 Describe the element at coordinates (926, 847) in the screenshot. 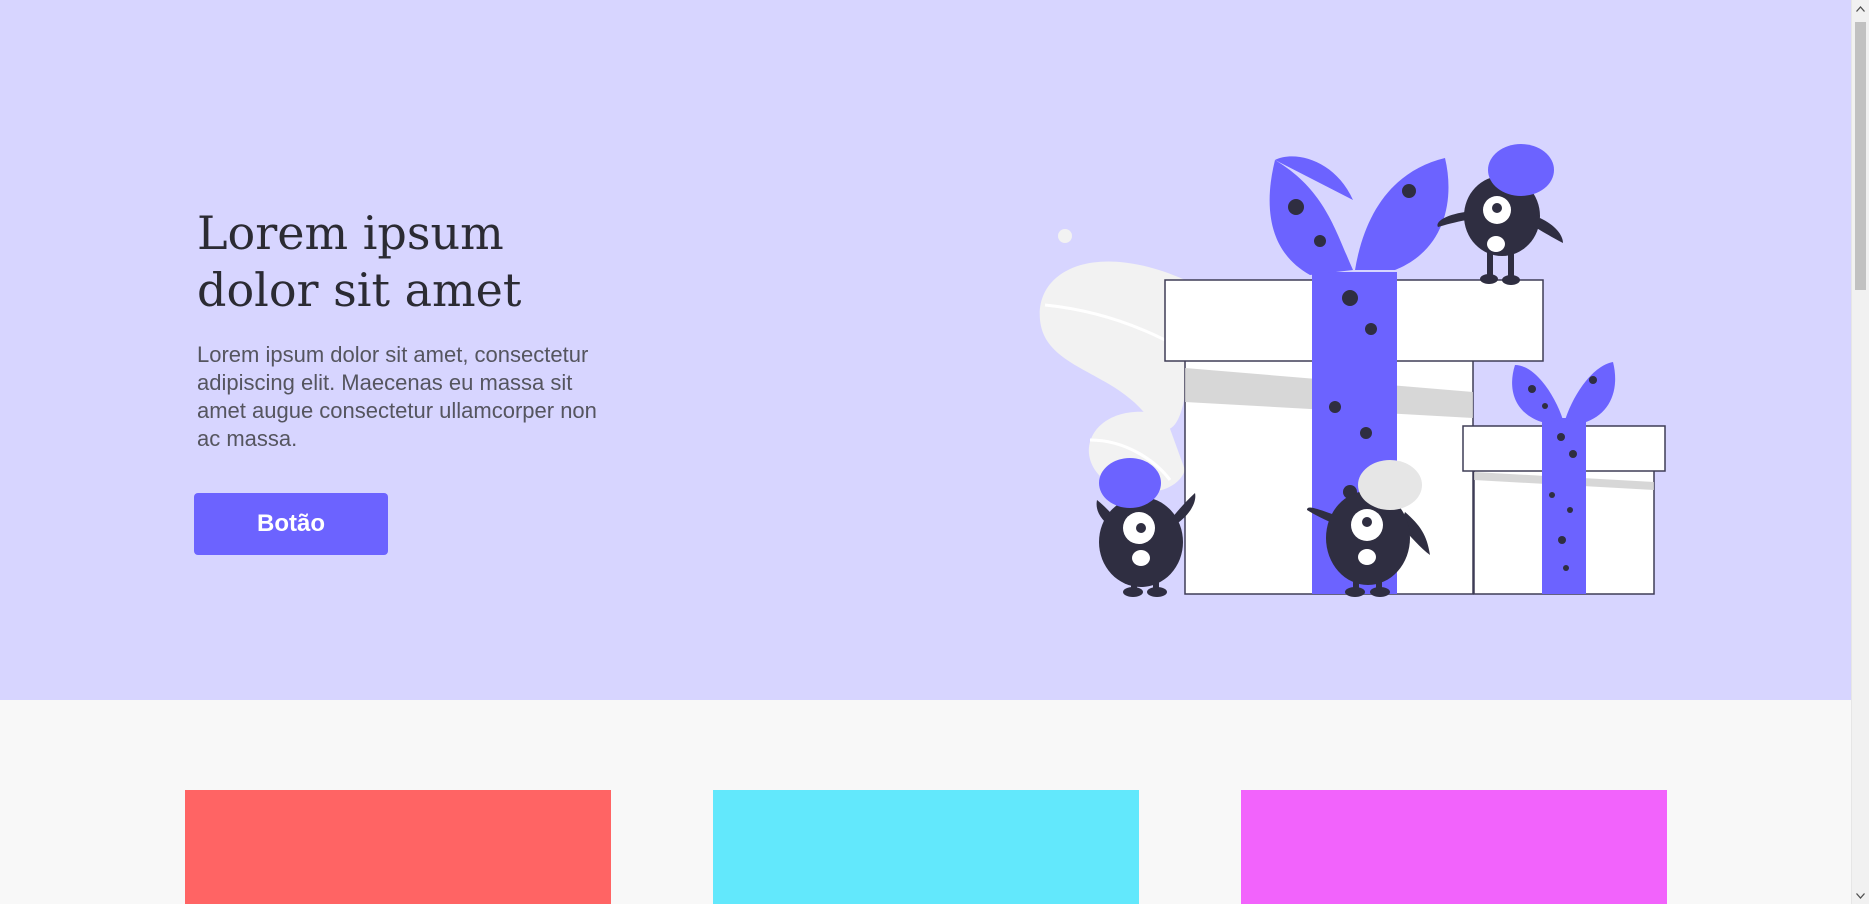

I see `card-cyan` at that location.